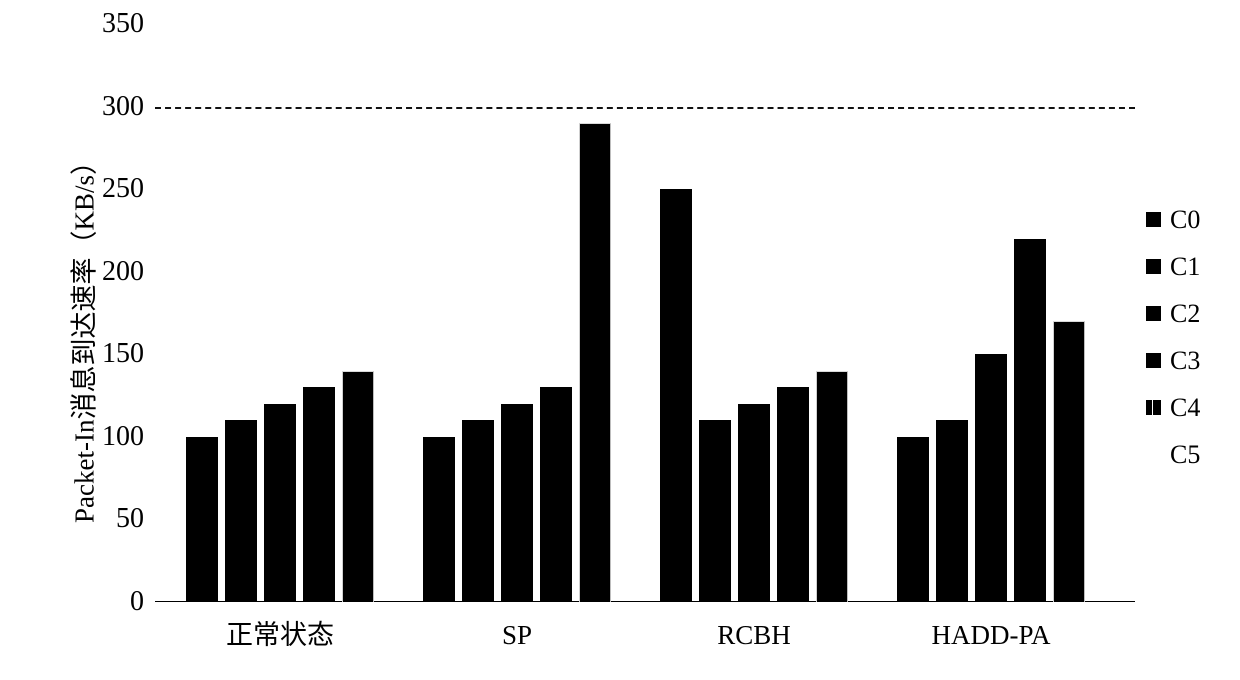 Image resolution: width=1240 pixels, height=680 pixels. What do you see at coordinates (280, 635) in the screenshot?
I see `x-axis-group-label: 正常状态` at bounding box center [280, 635].